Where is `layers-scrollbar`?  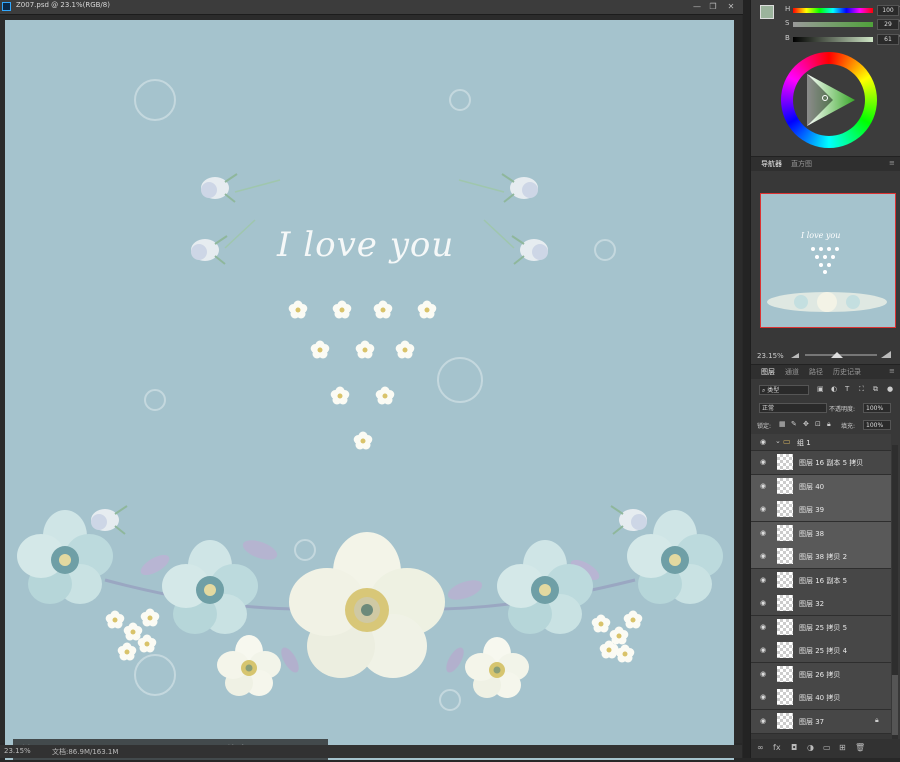 layers-scrollbar is located at coordinates (895, 592).